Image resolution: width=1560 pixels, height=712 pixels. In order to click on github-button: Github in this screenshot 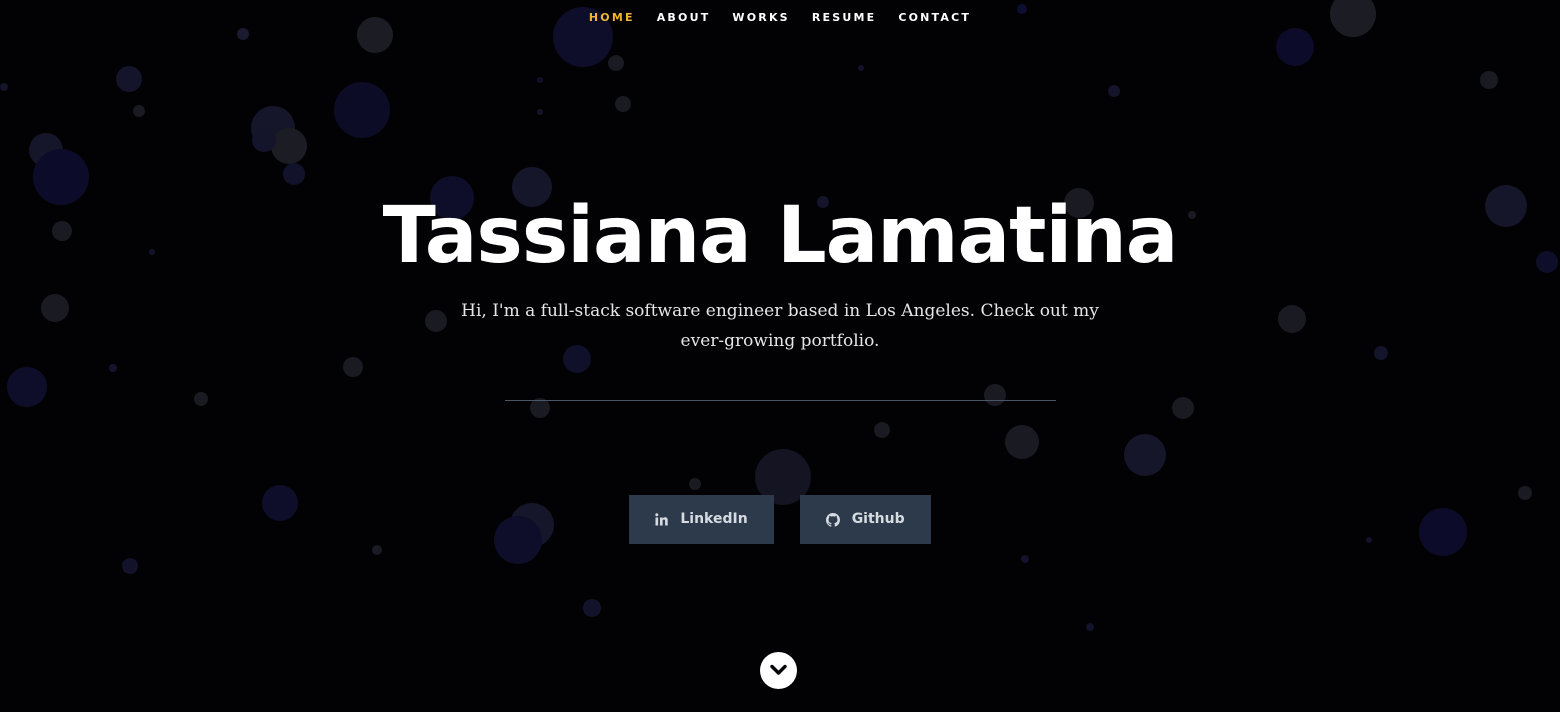, I will do `click(865, 519)`.